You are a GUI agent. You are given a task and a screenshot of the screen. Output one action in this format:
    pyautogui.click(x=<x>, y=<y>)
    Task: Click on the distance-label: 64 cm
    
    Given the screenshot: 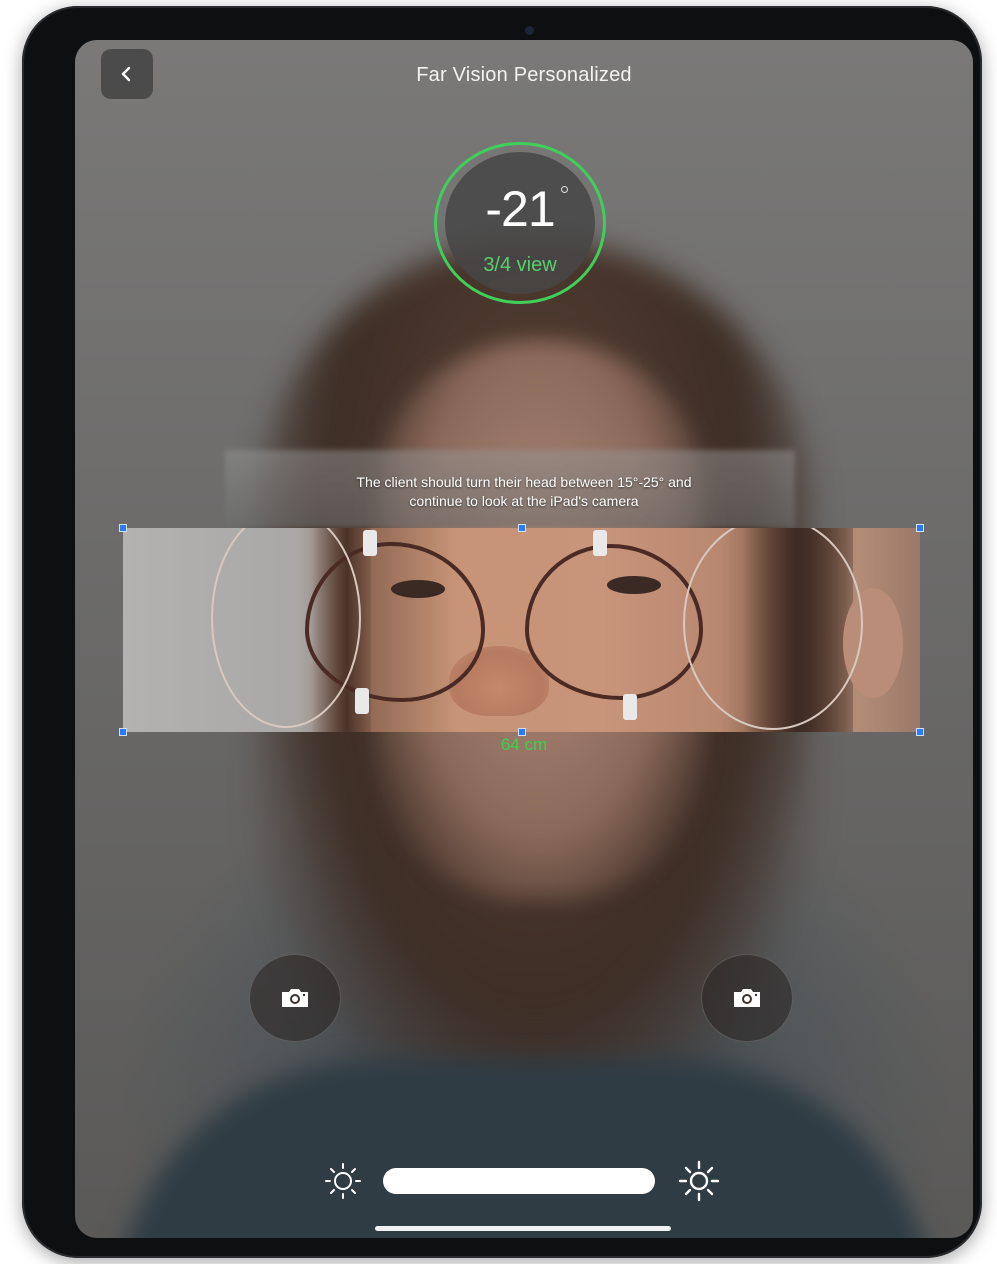 What is the action you would take?
    pyautogui.click(x=524, y=744)
    